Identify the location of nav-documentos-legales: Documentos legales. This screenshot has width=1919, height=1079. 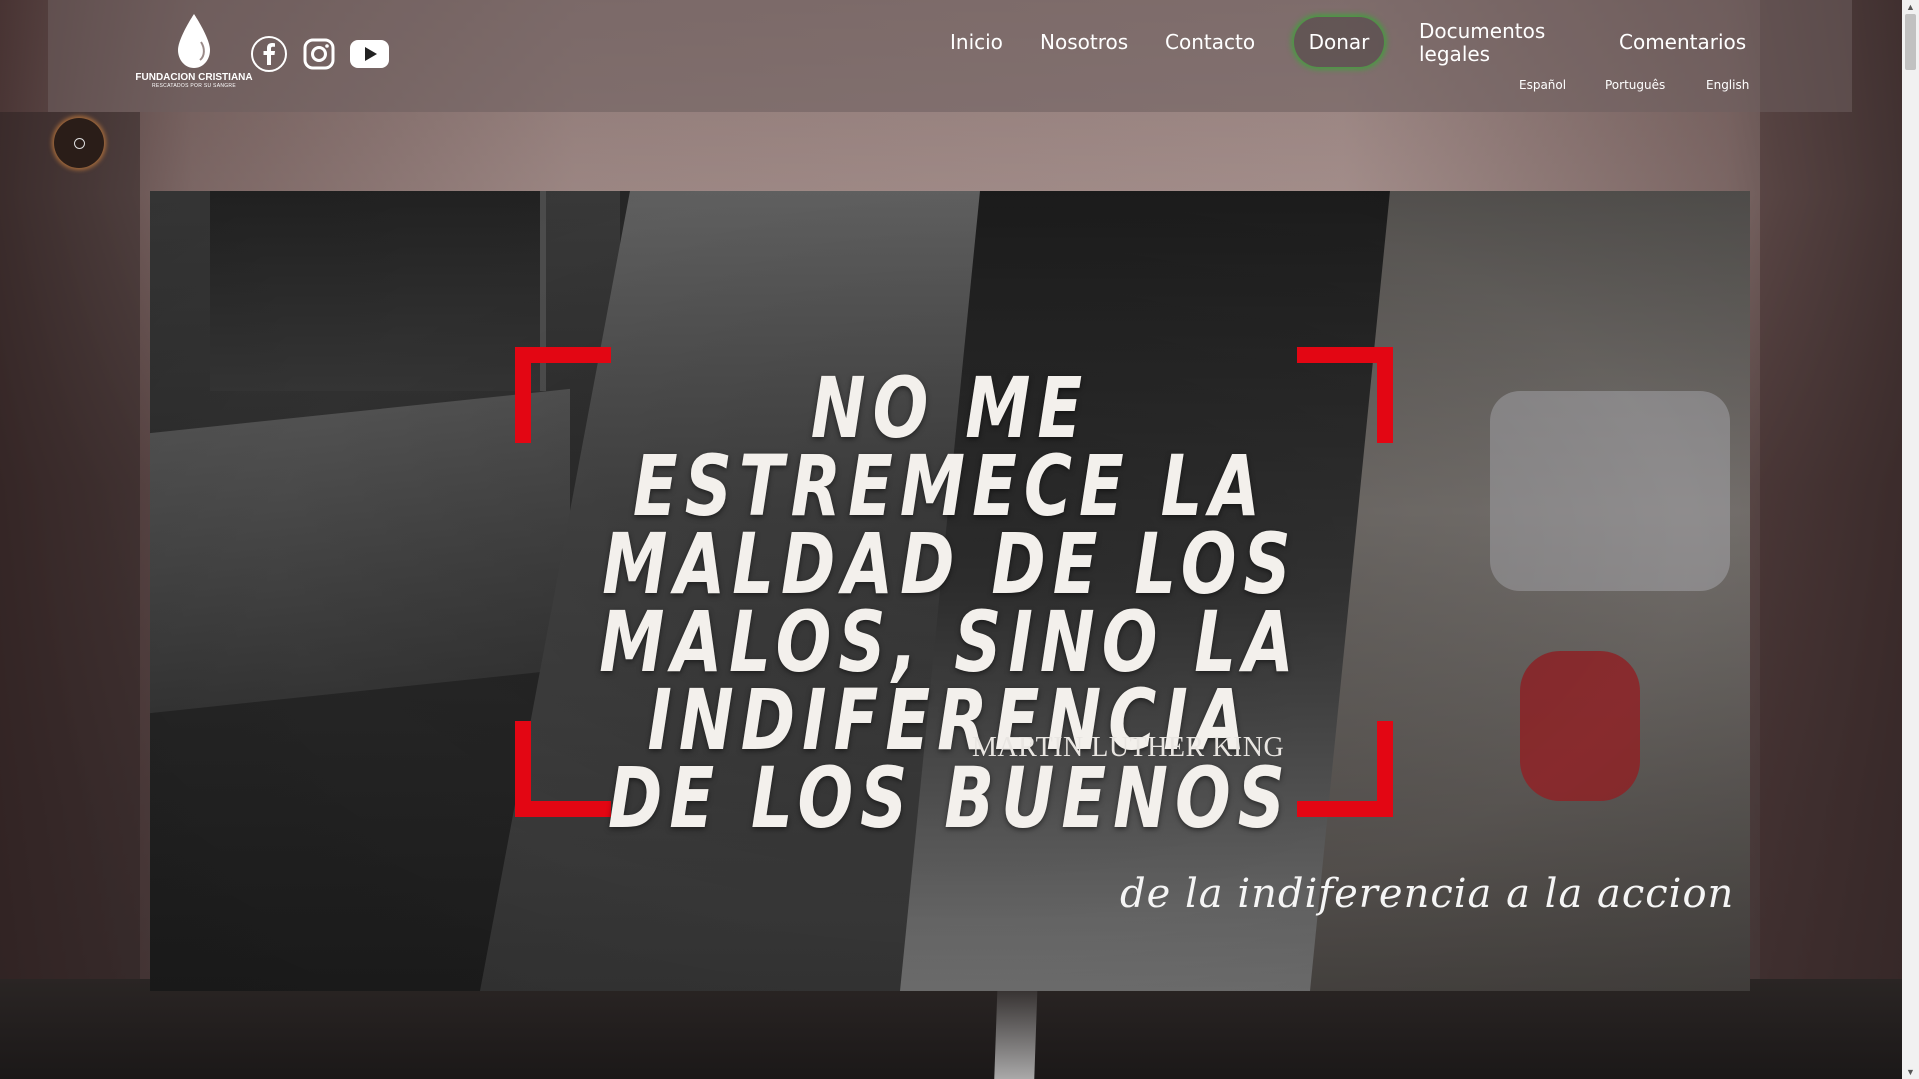
(1494, 43).